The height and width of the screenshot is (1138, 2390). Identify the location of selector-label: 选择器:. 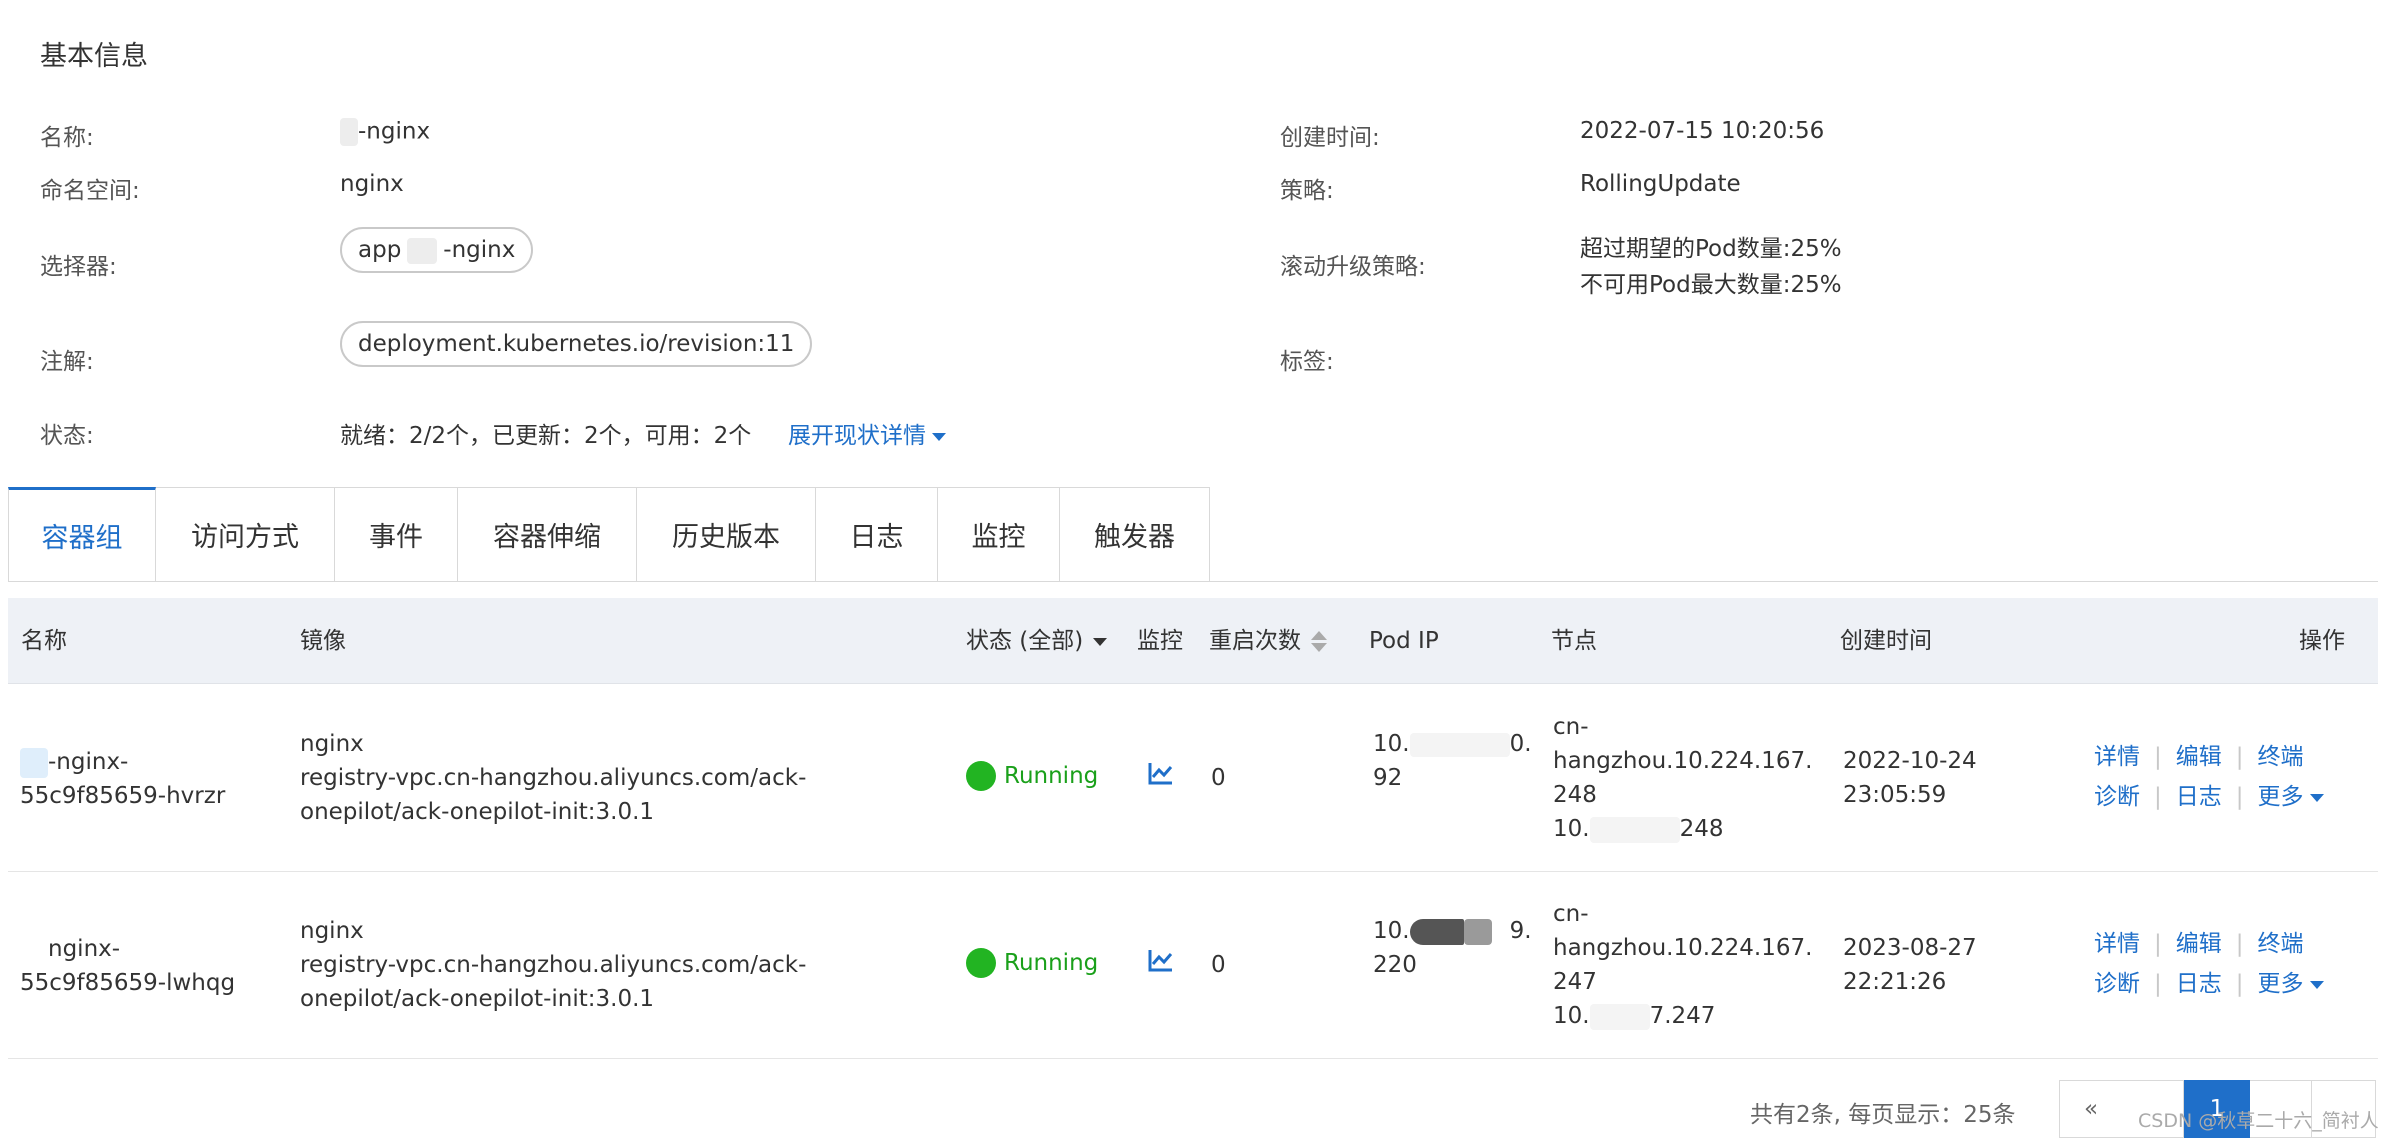
(78, 267).